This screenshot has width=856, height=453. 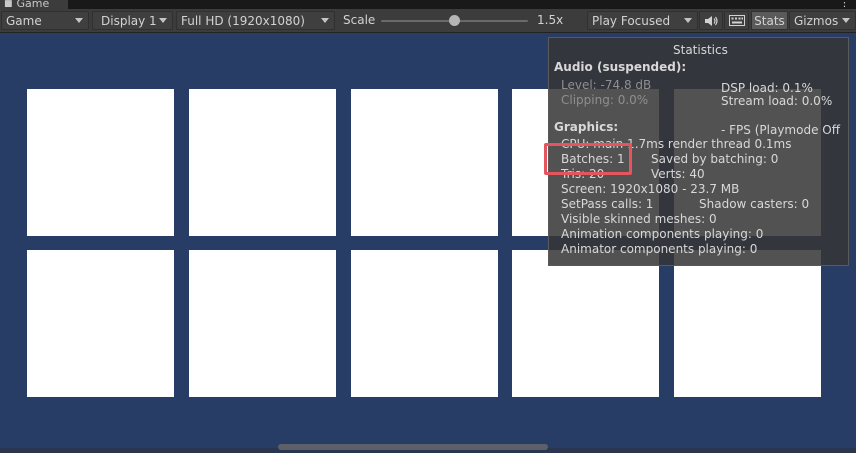 What do you see at coordinates (8, 4) in the screenshot?
I see `gamepad-icon: ■` at bounding box center [8, 4].